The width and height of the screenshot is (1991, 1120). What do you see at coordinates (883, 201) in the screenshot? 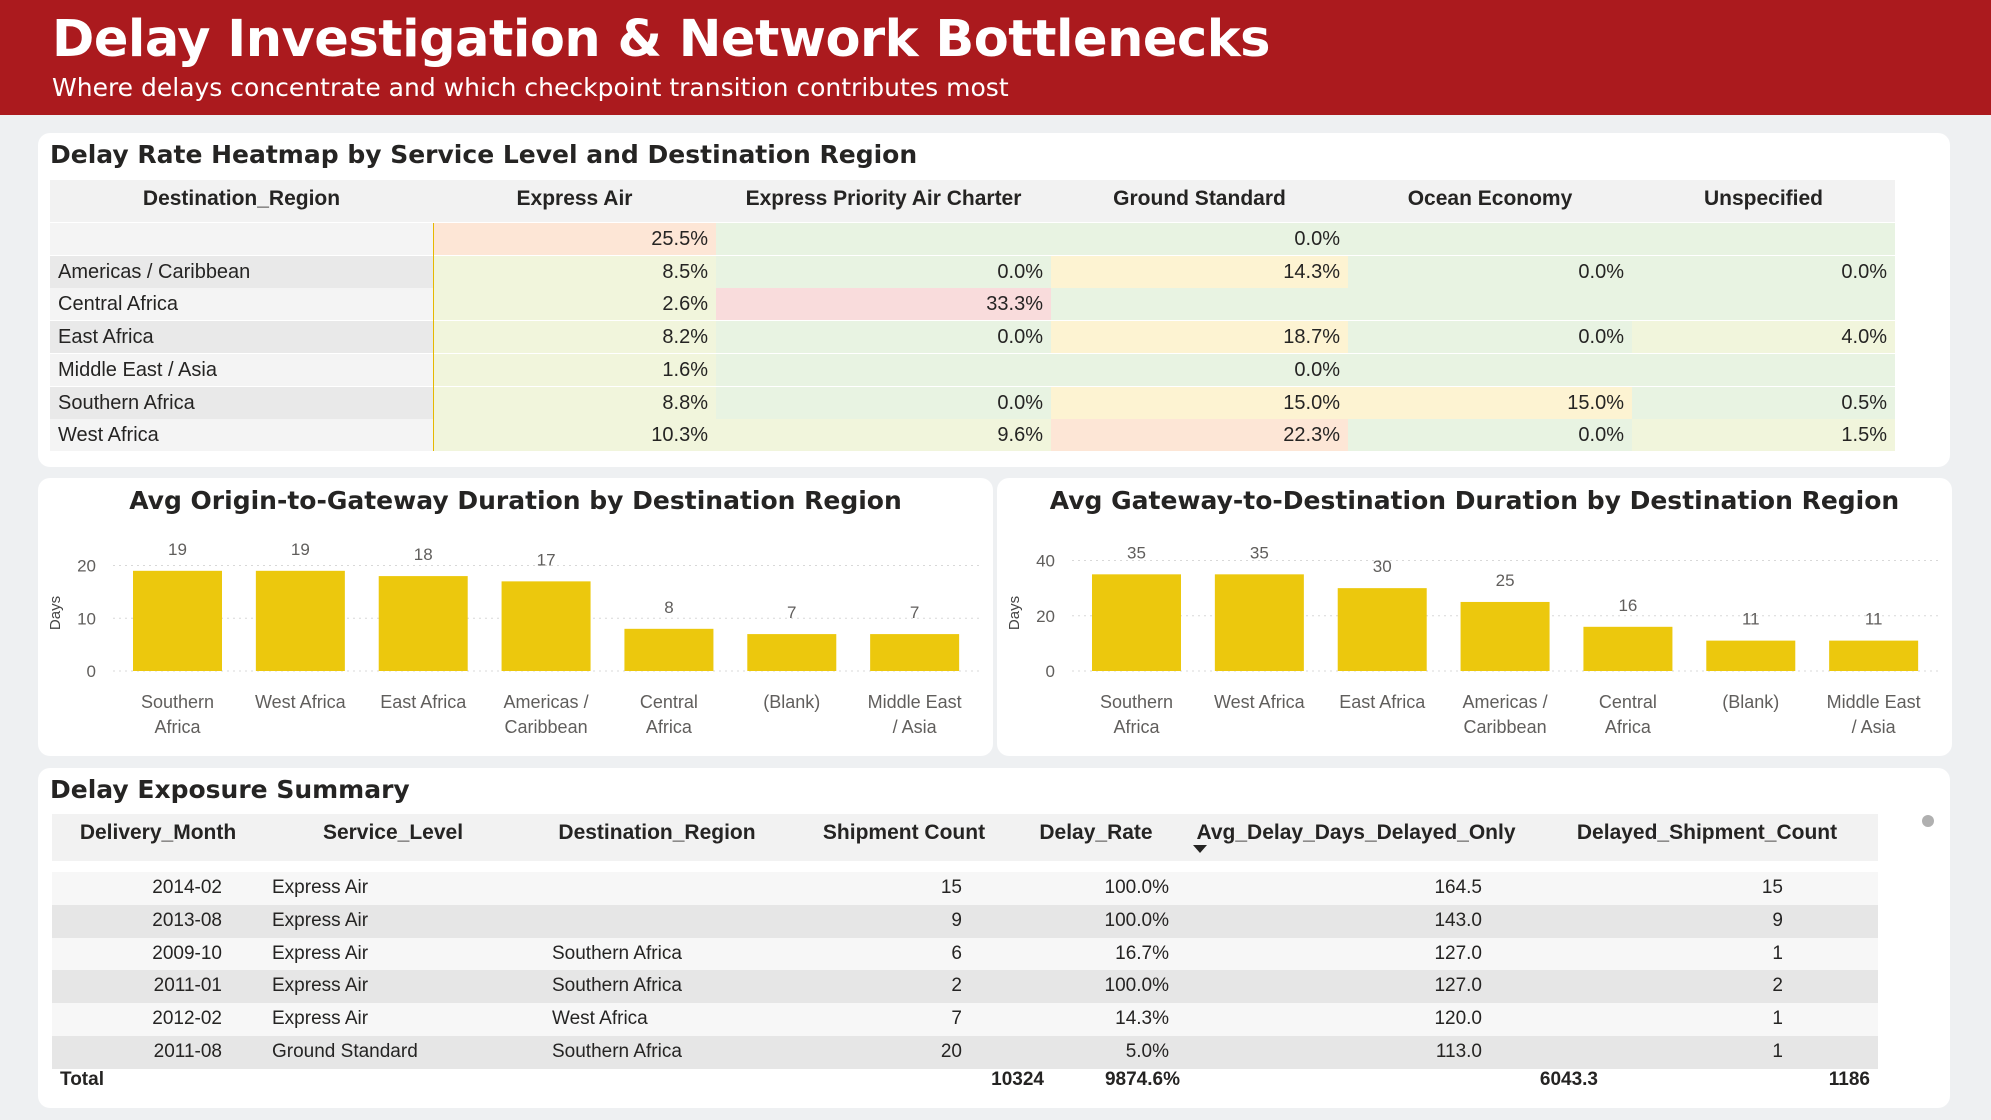
I see `heatmap-col-express-priority-air-charter: Express Priority Air Charter` at bounding box center [883, 201].